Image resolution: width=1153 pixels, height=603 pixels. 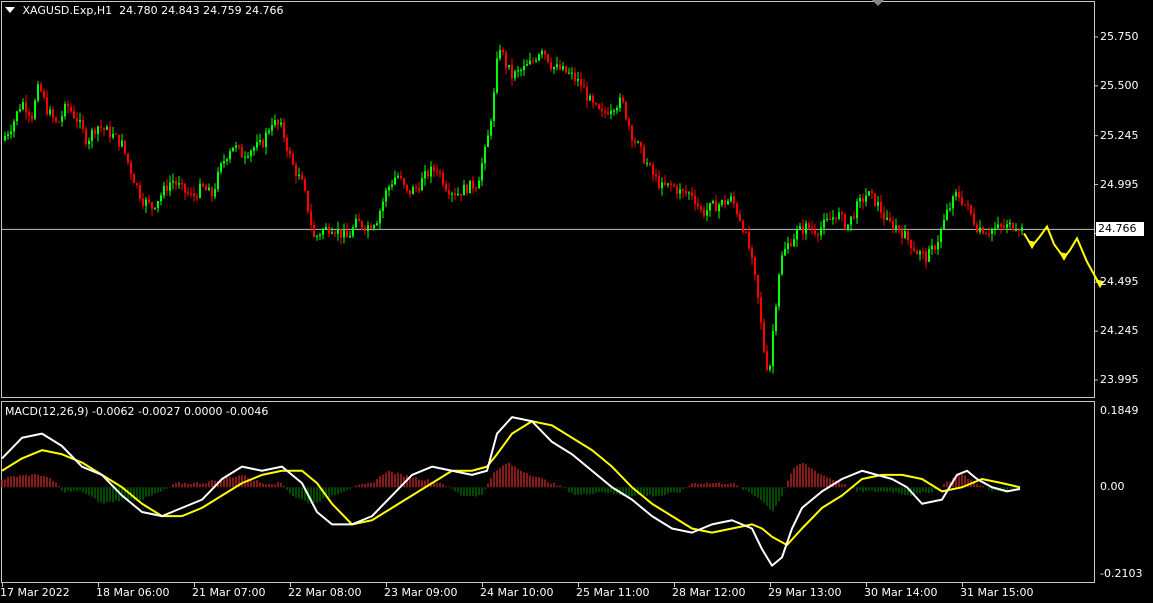 What do you see at coordinates (805, 592) in the screenshot?
I see `time-tick-label: 29 Mar 13:00` at bounding box center [805, 592].